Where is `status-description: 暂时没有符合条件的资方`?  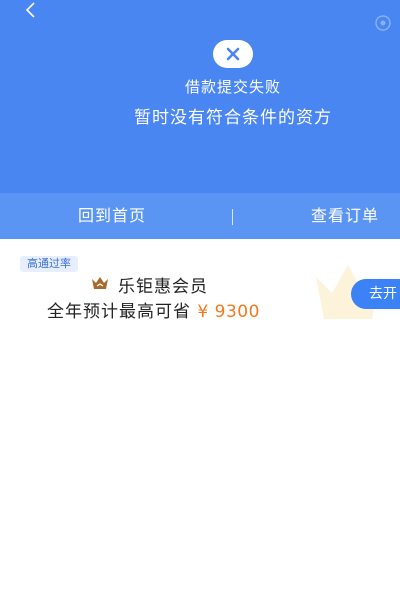 status-description: 暂时没有符合条件的资方 is located at coordinates (233, 118).